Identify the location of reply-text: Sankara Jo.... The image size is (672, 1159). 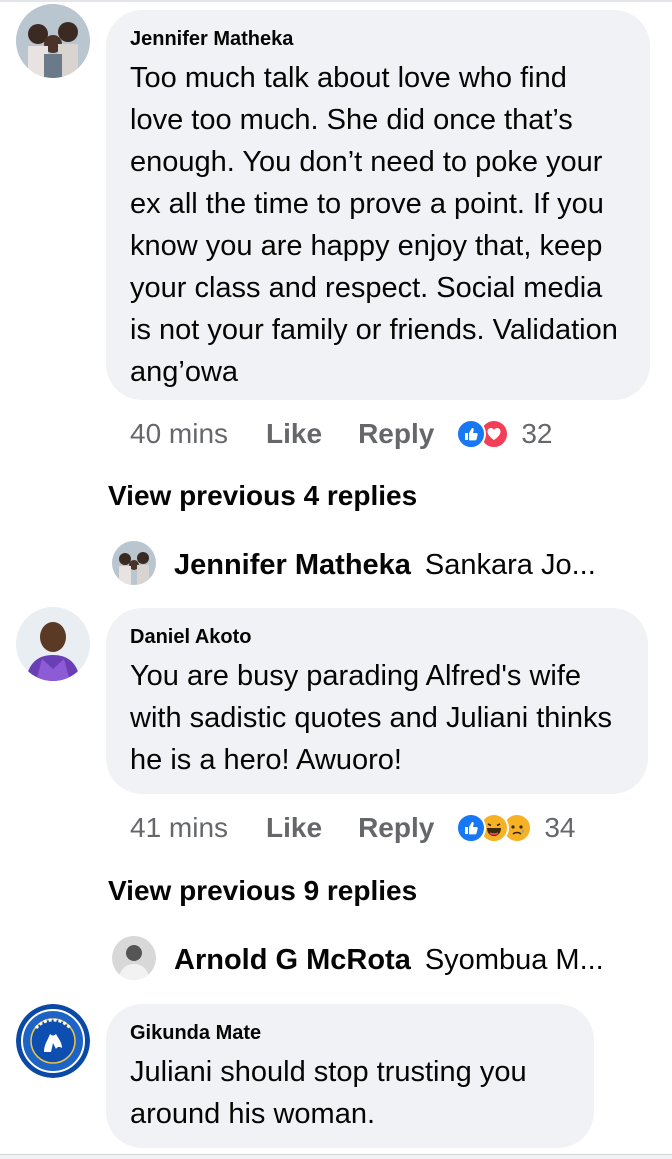
(510, 564).